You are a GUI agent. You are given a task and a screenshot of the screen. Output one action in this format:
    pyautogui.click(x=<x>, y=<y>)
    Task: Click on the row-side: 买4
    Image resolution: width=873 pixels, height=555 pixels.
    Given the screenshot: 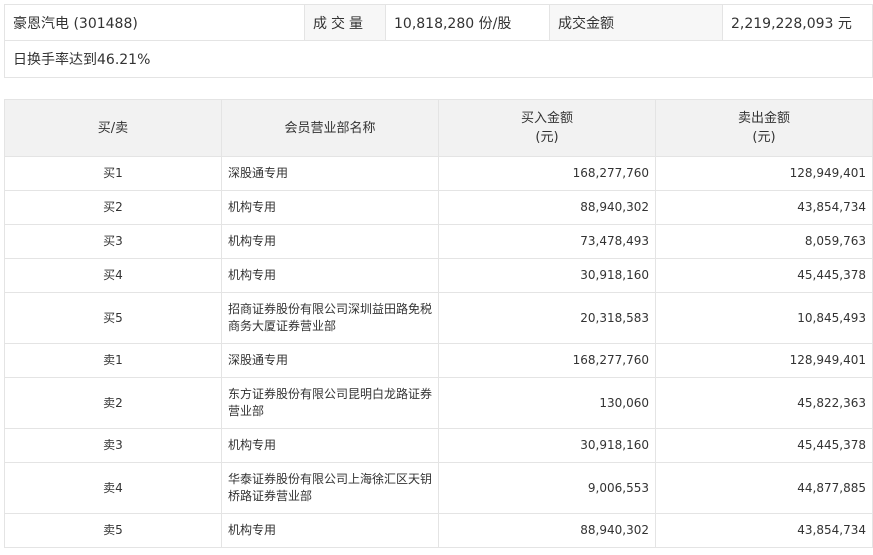 What is the action you would take?
    pyautogui.click(x=113, y=275)
    